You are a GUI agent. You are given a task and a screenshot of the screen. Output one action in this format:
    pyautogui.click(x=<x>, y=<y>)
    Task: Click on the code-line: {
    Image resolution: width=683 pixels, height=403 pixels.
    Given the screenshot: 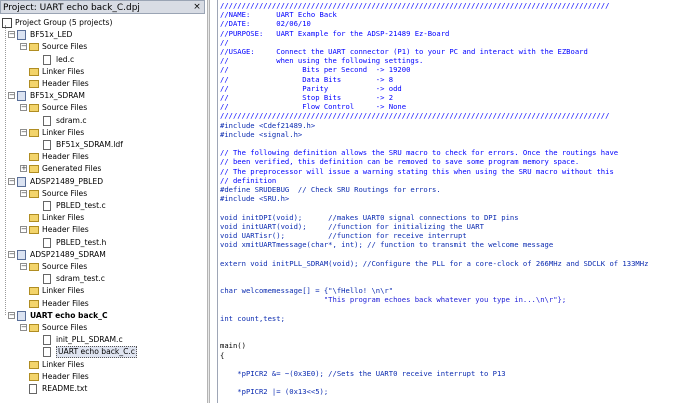 What is the action you would take?
    pyautogui.click(x=222, y=356)
    